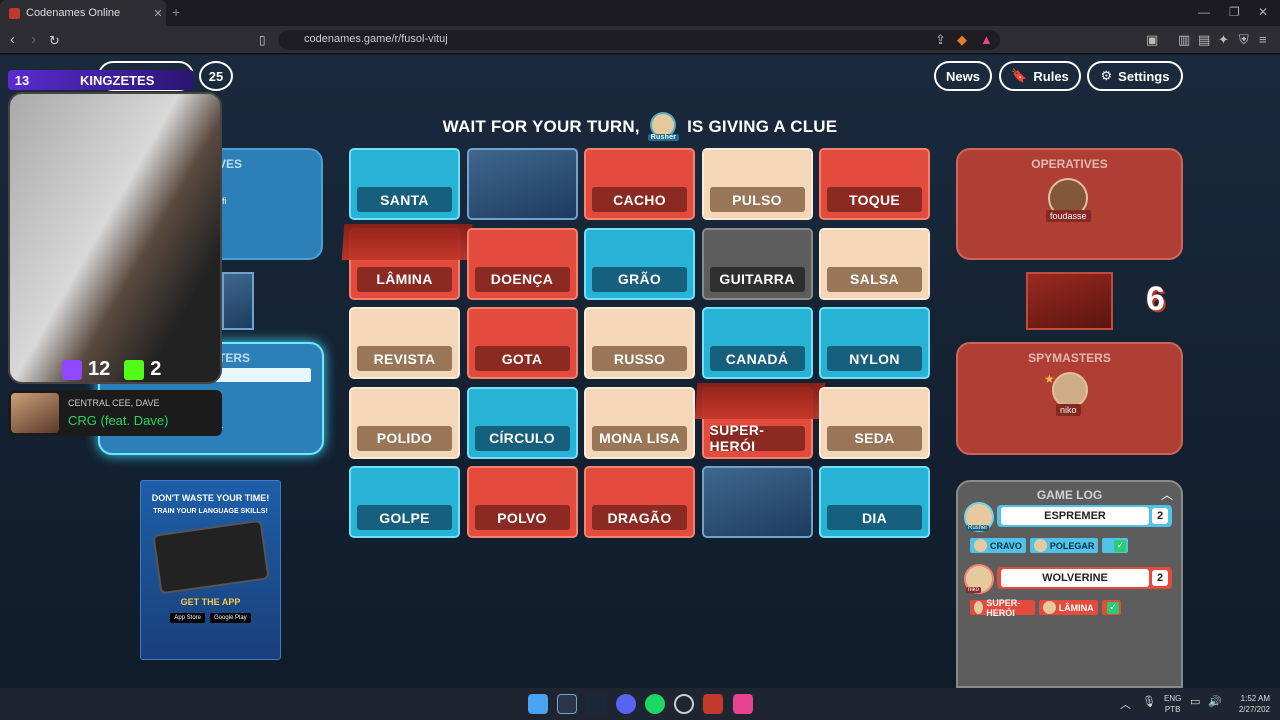 The width and height of the screenshot is (1280, 720). I want to click on log-clue-word: ESPREMER, so click(1075, 516).